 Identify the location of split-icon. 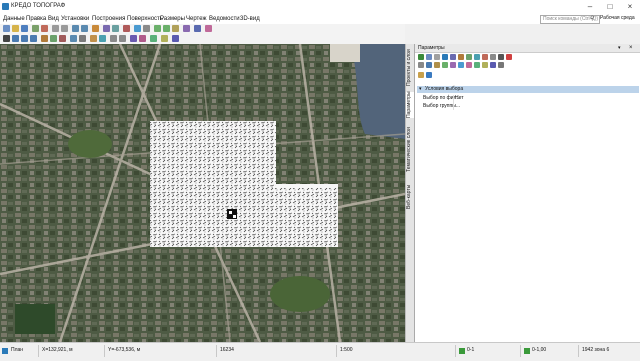
(461, 57).